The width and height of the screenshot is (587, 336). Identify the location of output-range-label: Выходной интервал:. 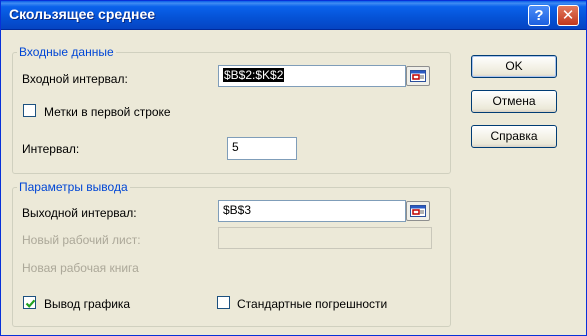
(79, 213).